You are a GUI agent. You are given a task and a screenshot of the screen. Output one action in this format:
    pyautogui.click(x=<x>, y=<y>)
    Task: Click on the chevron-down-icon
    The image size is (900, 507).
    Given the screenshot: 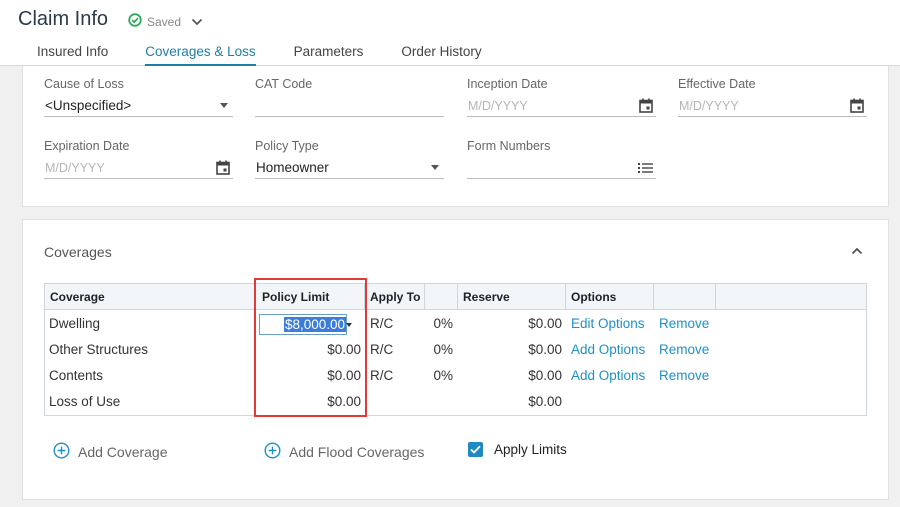 What is the action you would take?
    pyautogui.click(x=199, y=22)
    